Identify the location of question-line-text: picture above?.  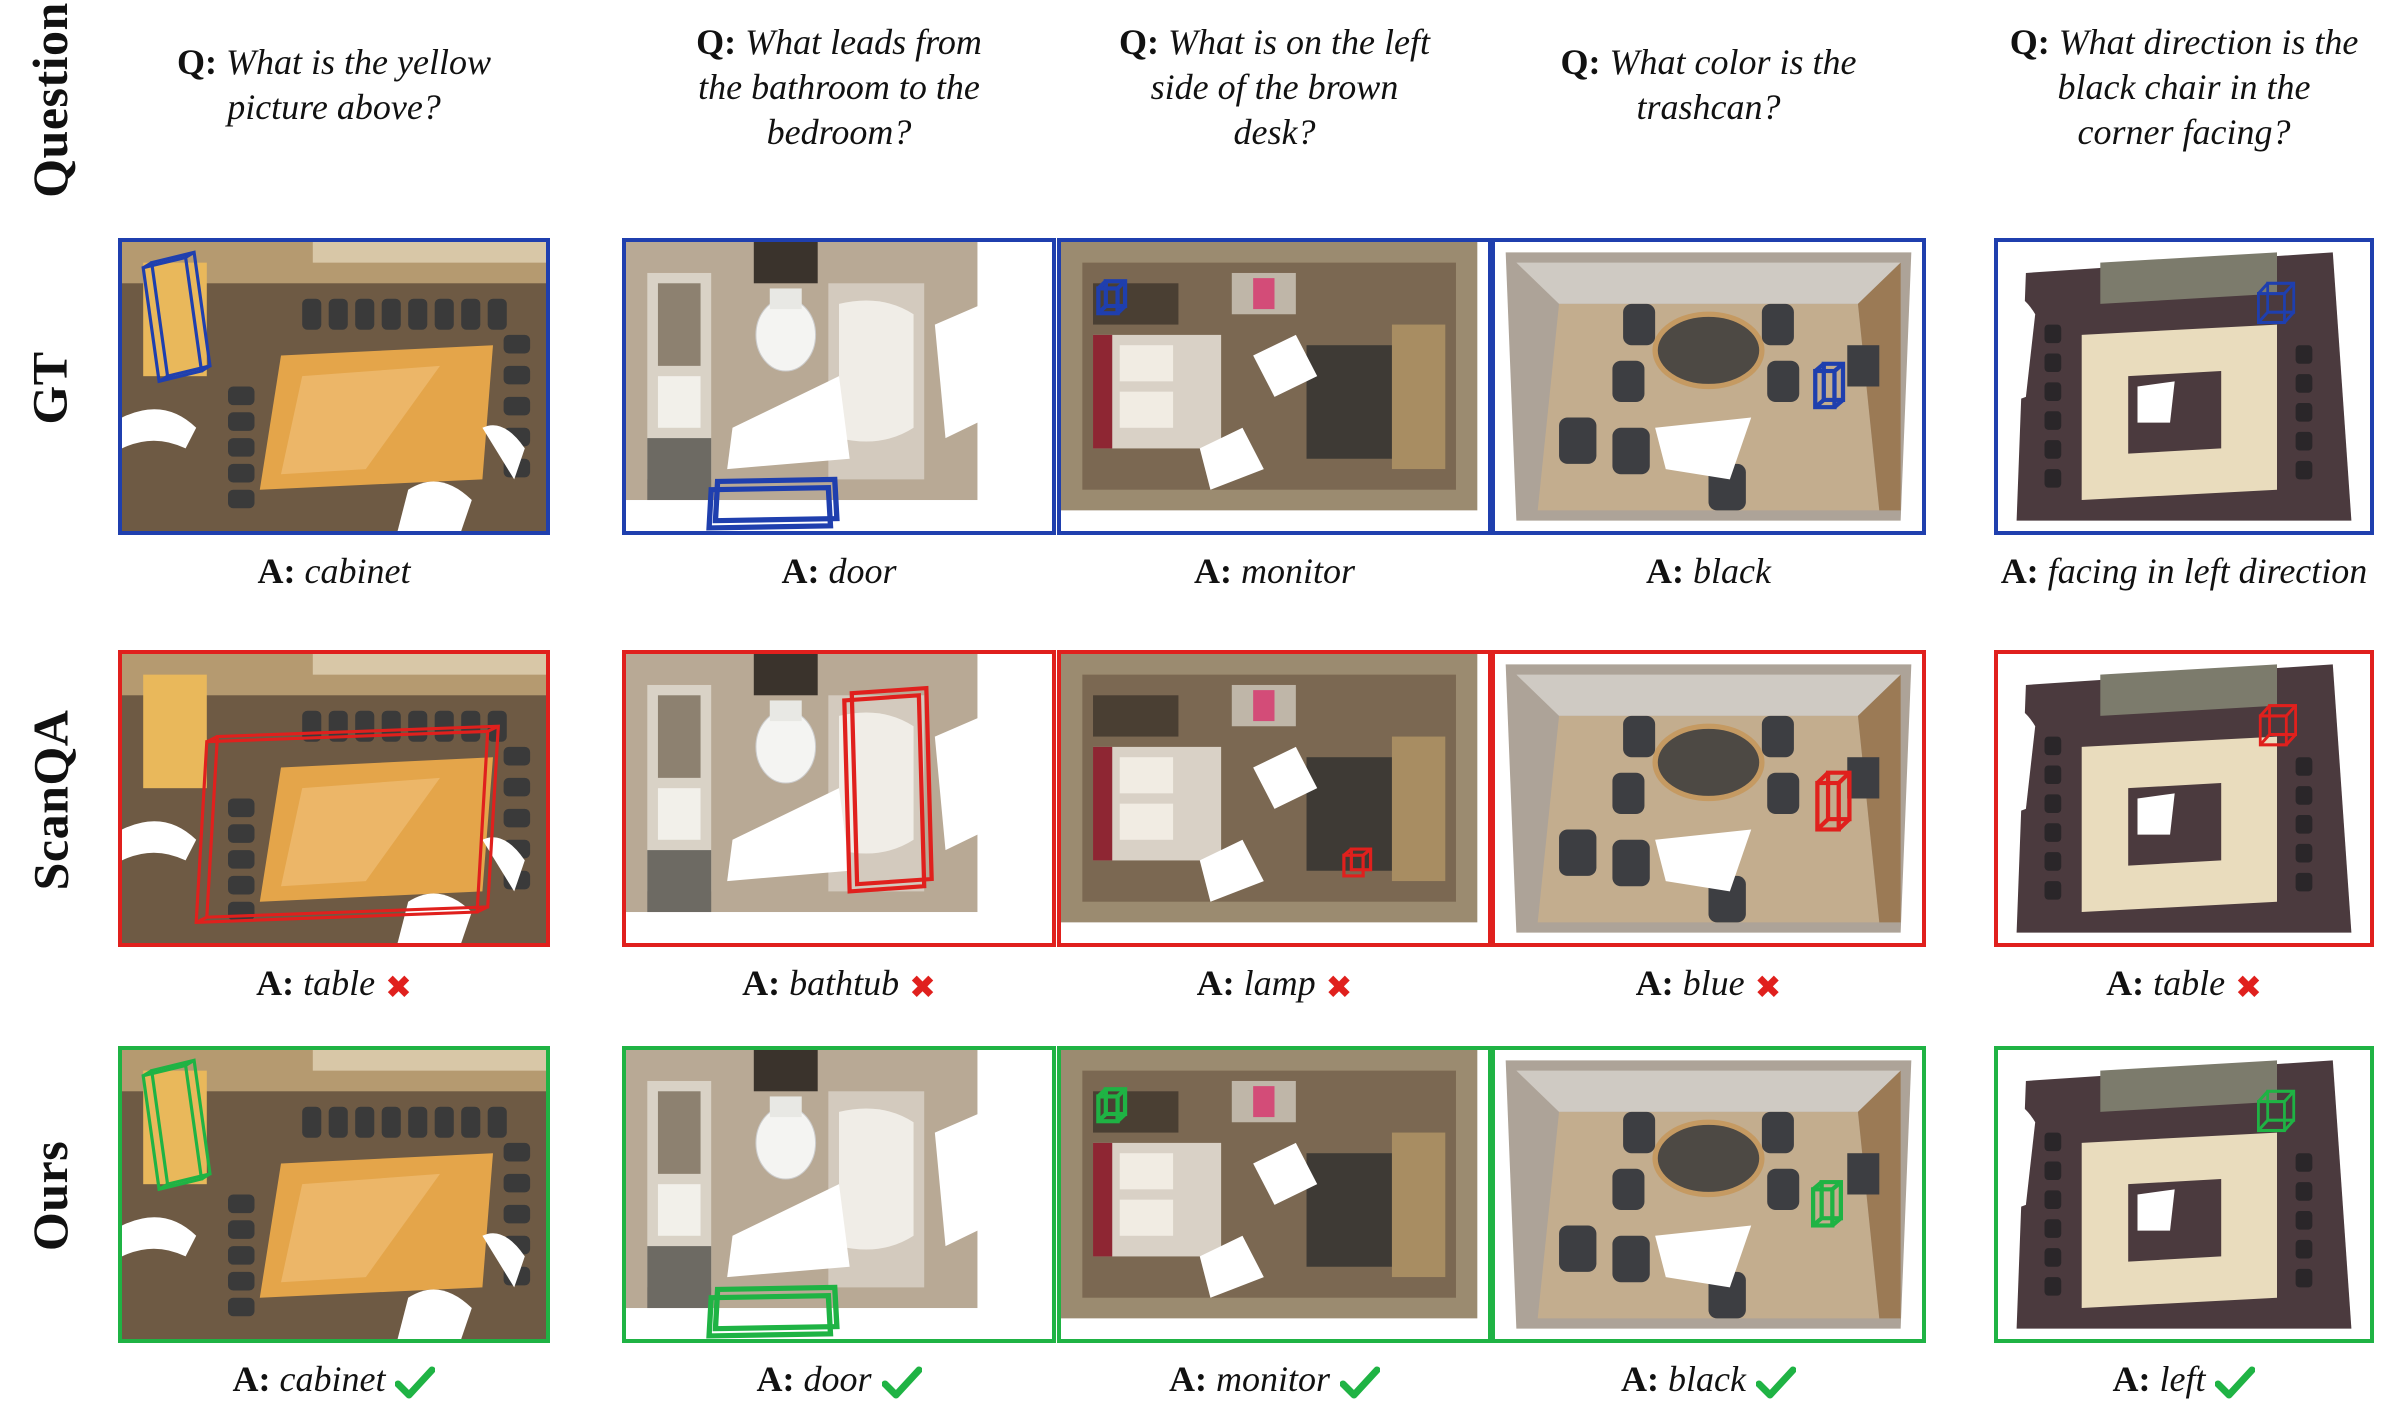
(334, 107).